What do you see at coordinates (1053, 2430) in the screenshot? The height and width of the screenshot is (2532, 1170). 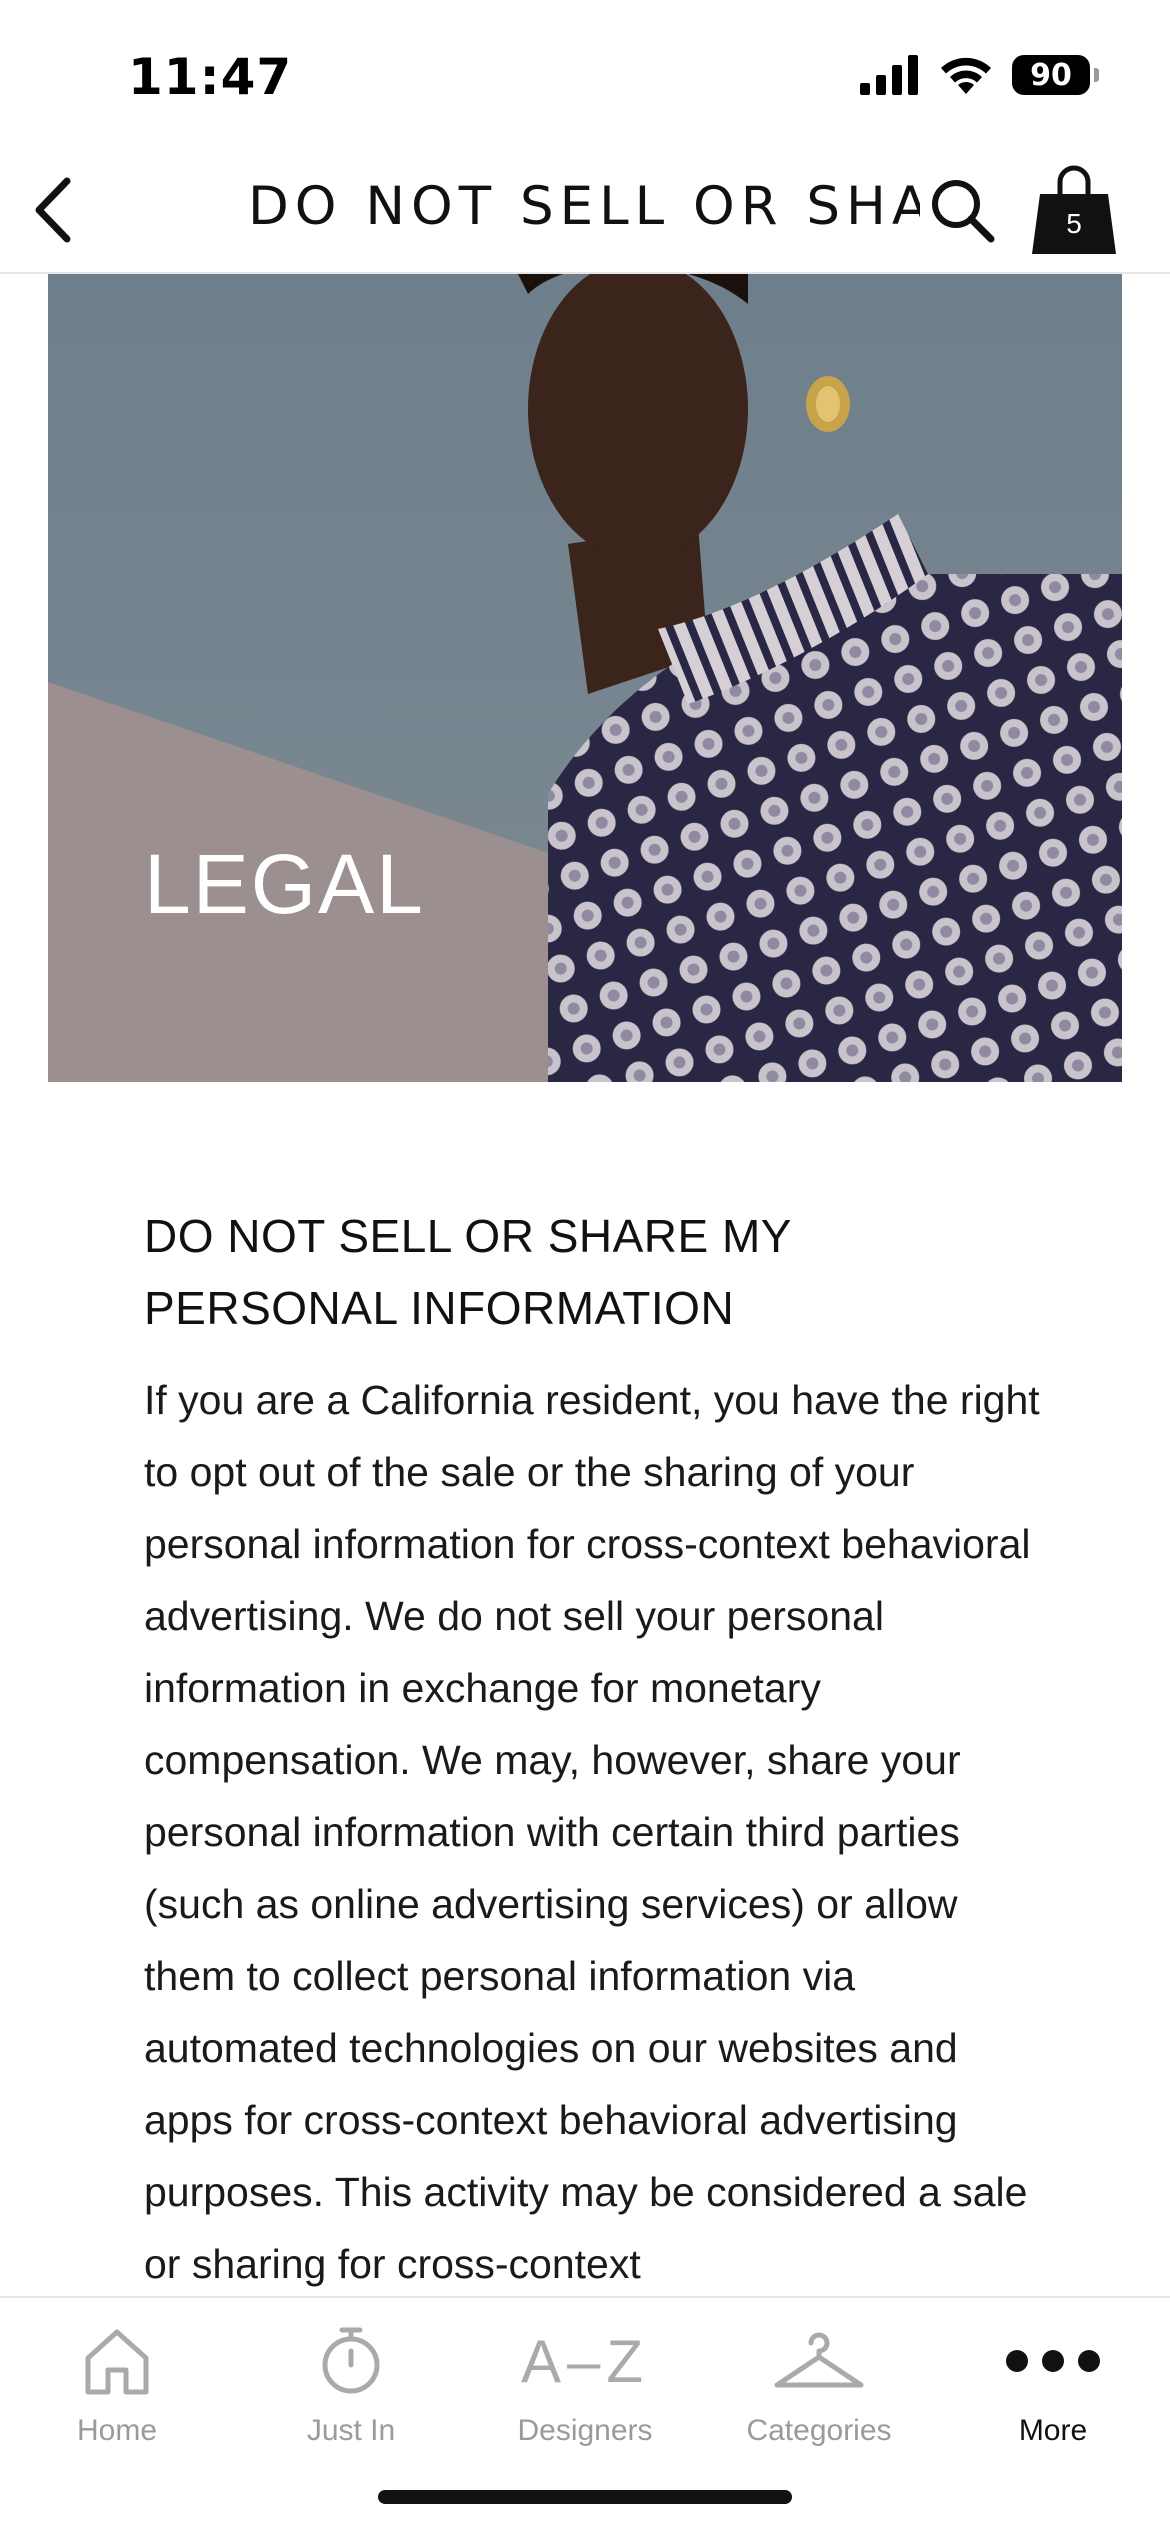 I see `tab-label: More` at bounding box center [1053, 2430].